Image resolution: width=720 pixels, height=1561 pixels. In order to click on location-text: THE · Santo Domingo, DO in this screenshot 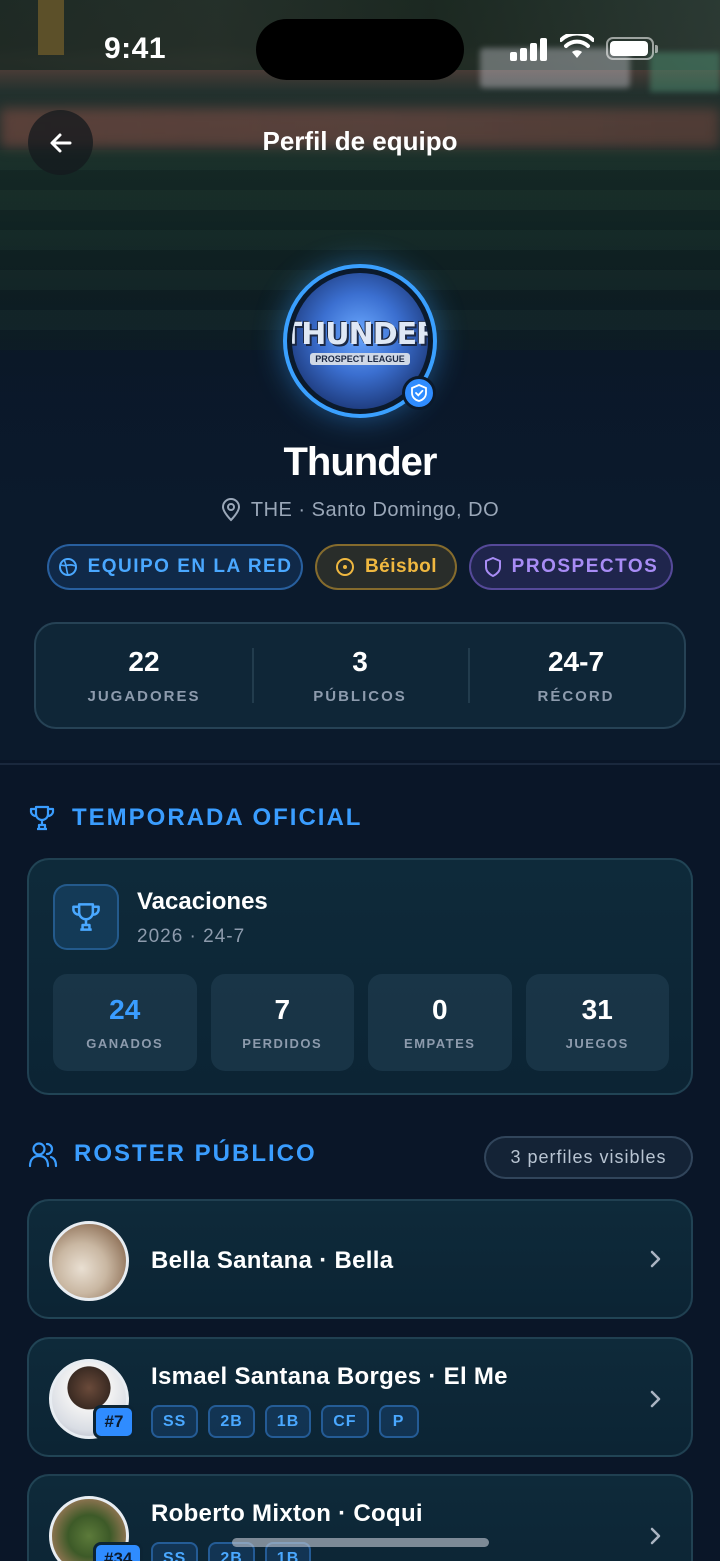, I will do `click(375, 509)`.